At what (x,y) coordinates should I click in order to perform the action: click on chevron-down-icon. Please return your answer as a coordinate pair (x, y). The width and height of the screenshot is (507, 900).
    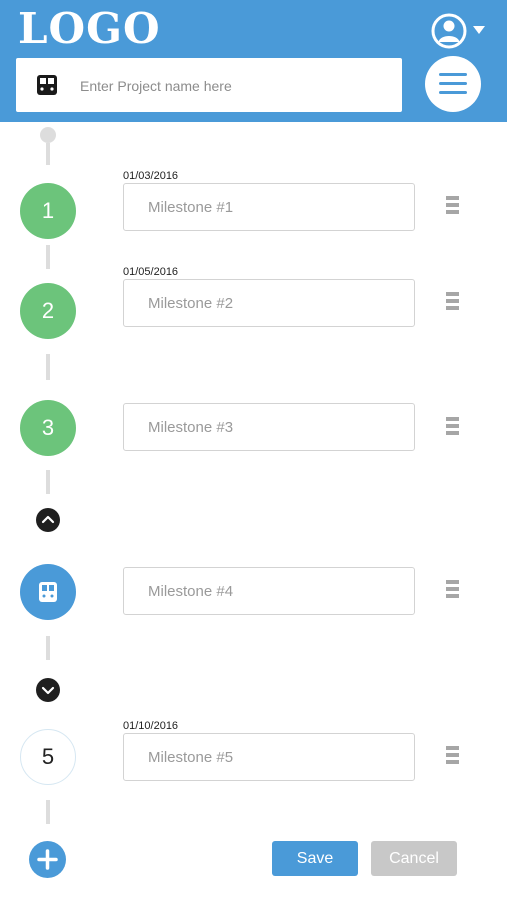
    Looking at the image, I should click on (48, 690).